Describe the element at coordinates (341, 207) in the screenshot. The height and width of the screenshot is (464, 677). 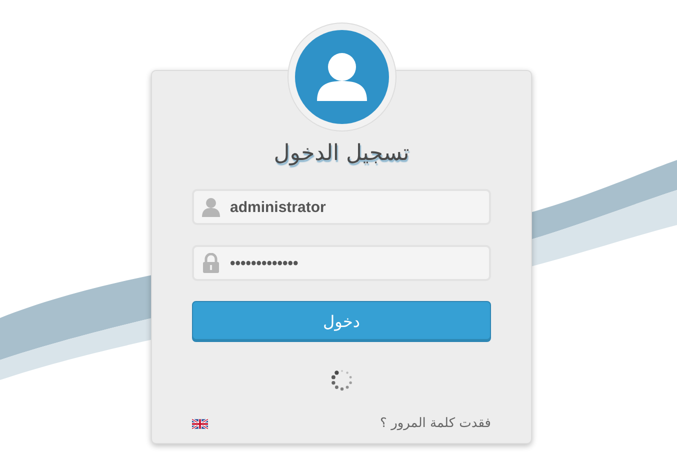
I see `username-field: administrator` at that location.